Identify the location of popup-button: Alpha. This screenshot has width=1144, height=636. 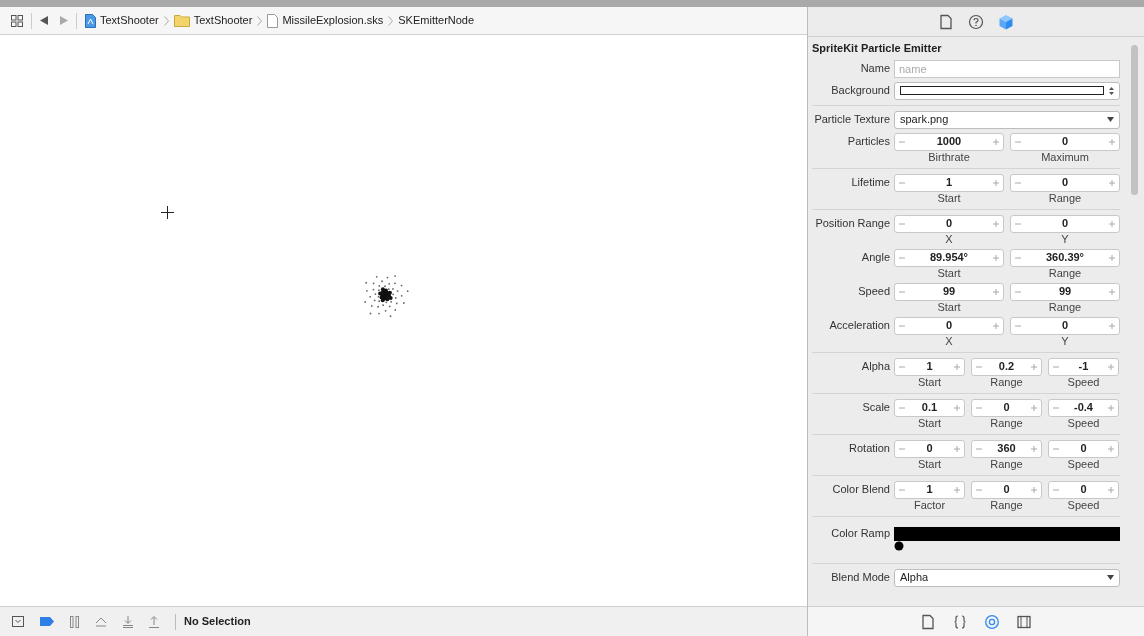
(1007, 577).